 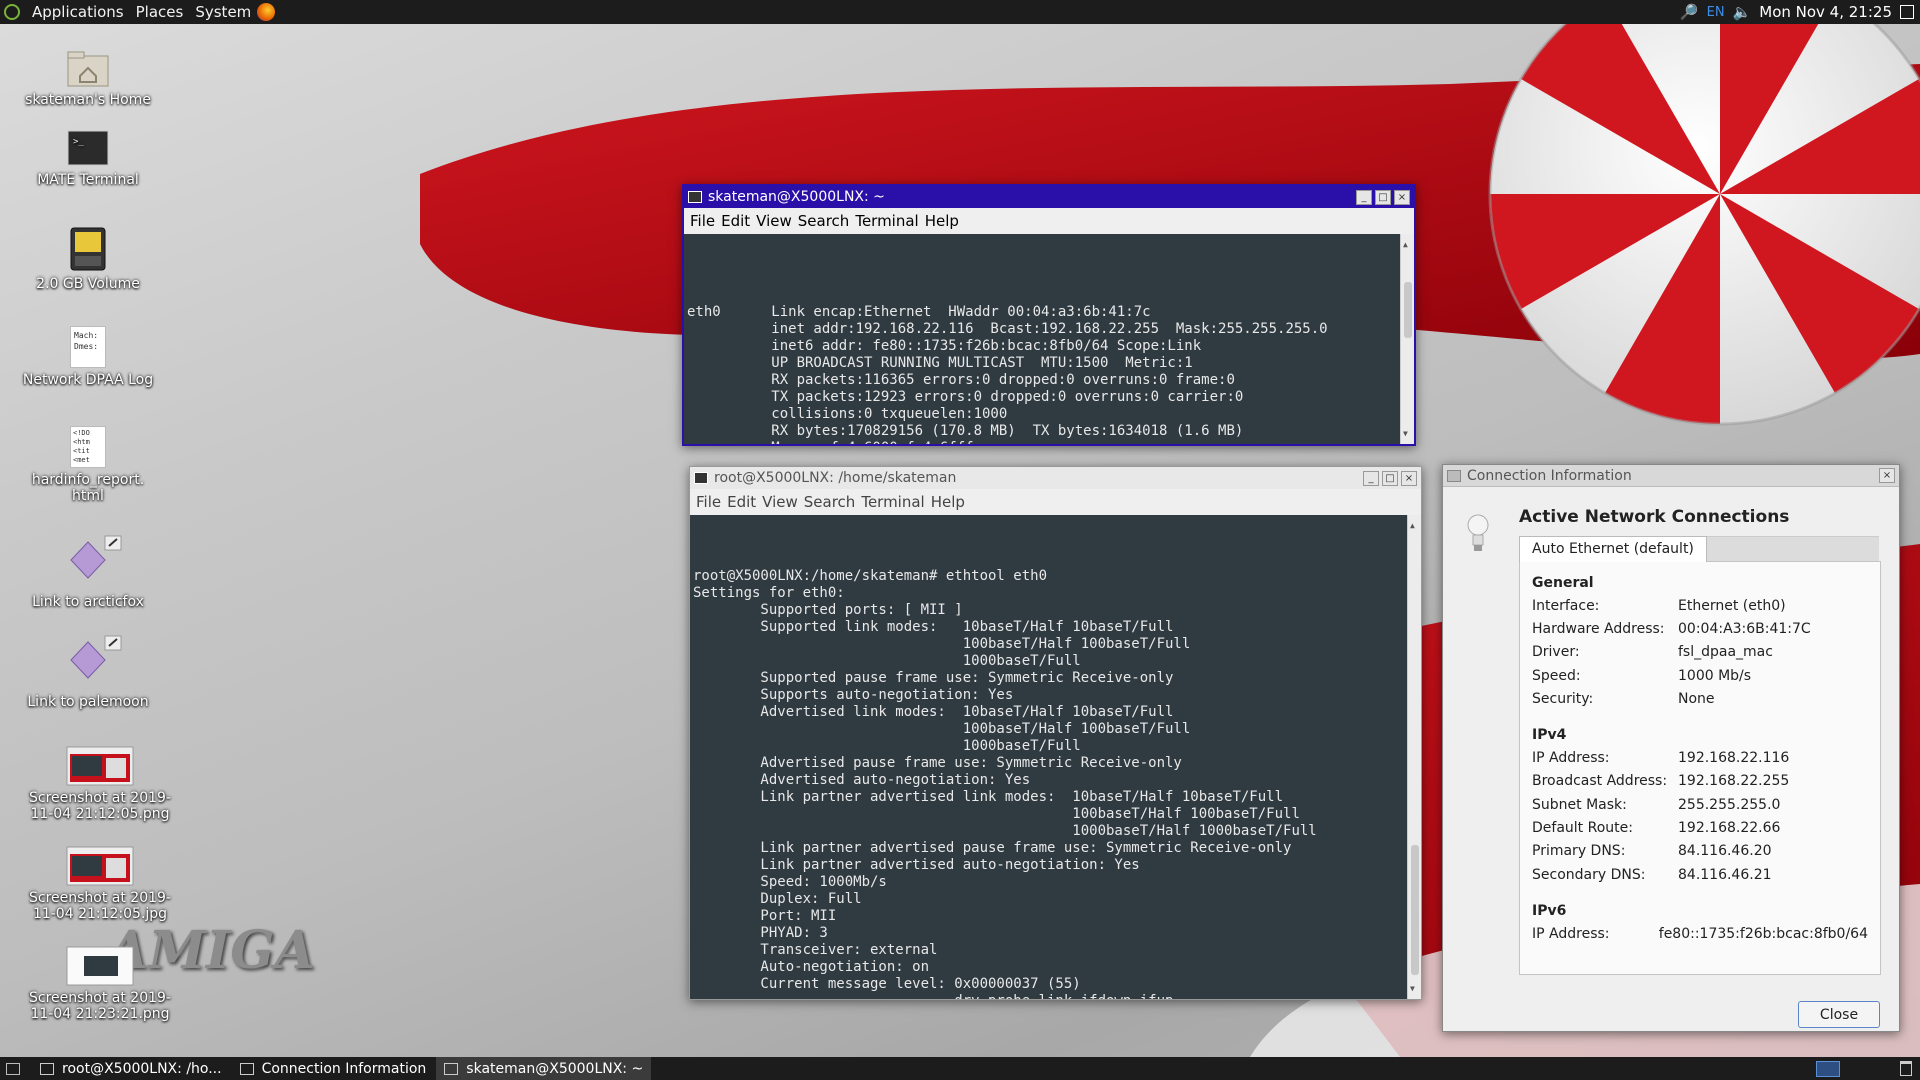 What do you see at coordinates (1478, 532) in the screenshot?
I see `lightbulb-icon` at bounding box center [1478, 532].